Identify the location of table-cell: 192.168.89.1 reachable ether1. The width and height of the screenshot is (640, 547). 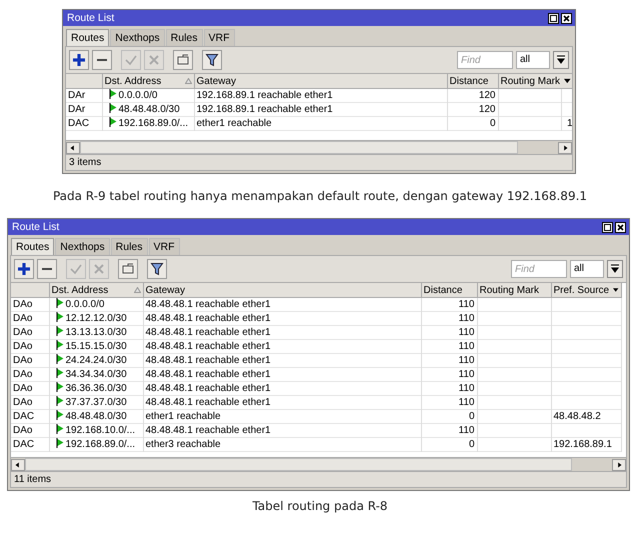
(264, 109).